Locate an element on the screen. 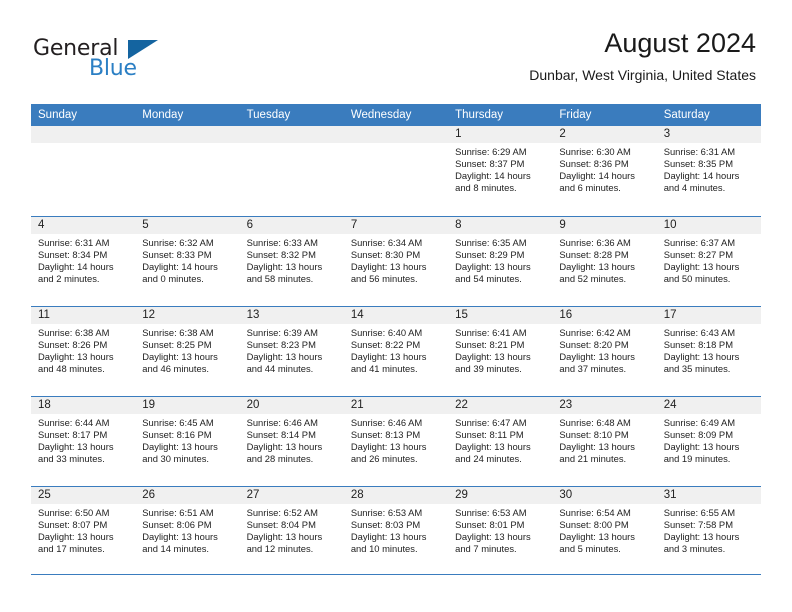 The image size is (792, 612). day-number: 24 is located at coordinates (670, 405).